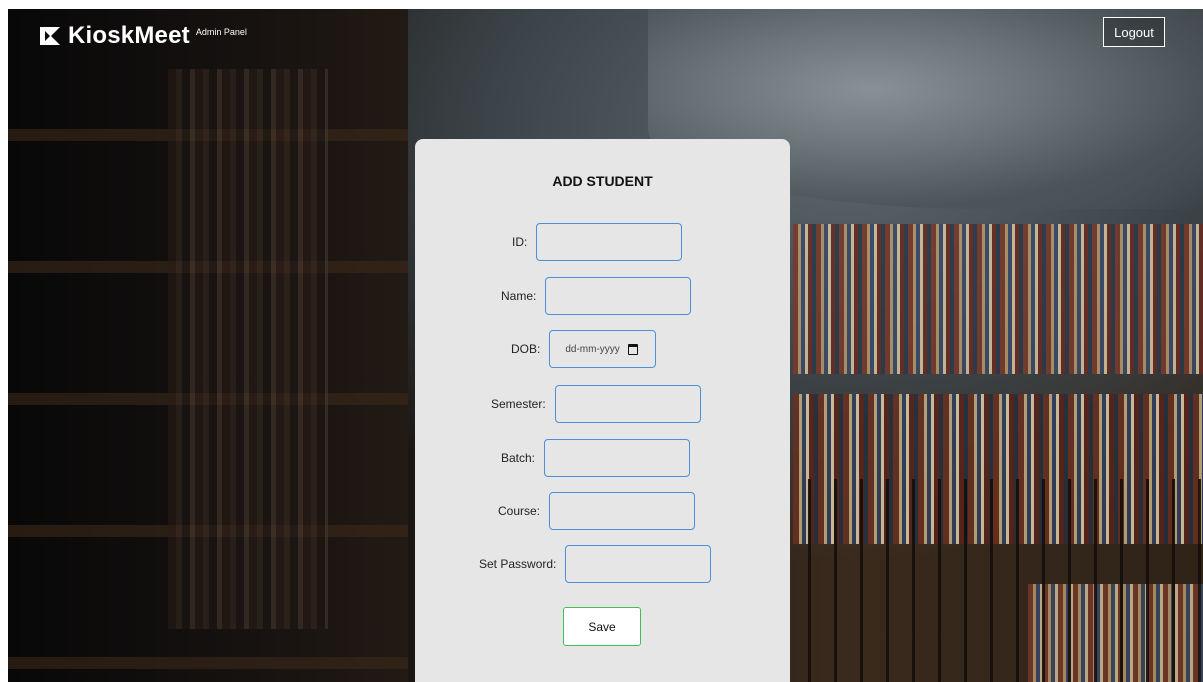 This screenshot has height=682, width=1203. What do you see at coordinates (638, 564) in the screenshot?
I see `password-input` at bounding box center [638, 564].